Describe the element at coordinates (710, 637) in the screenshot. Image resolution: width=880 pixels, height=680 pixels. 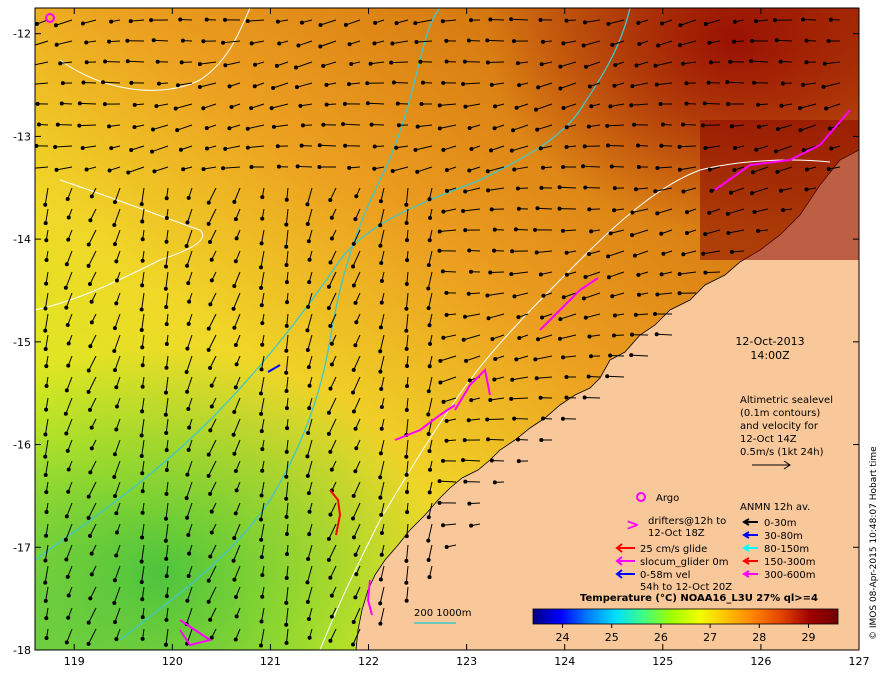
I see `colorbar-tick-label: 27` at that location.